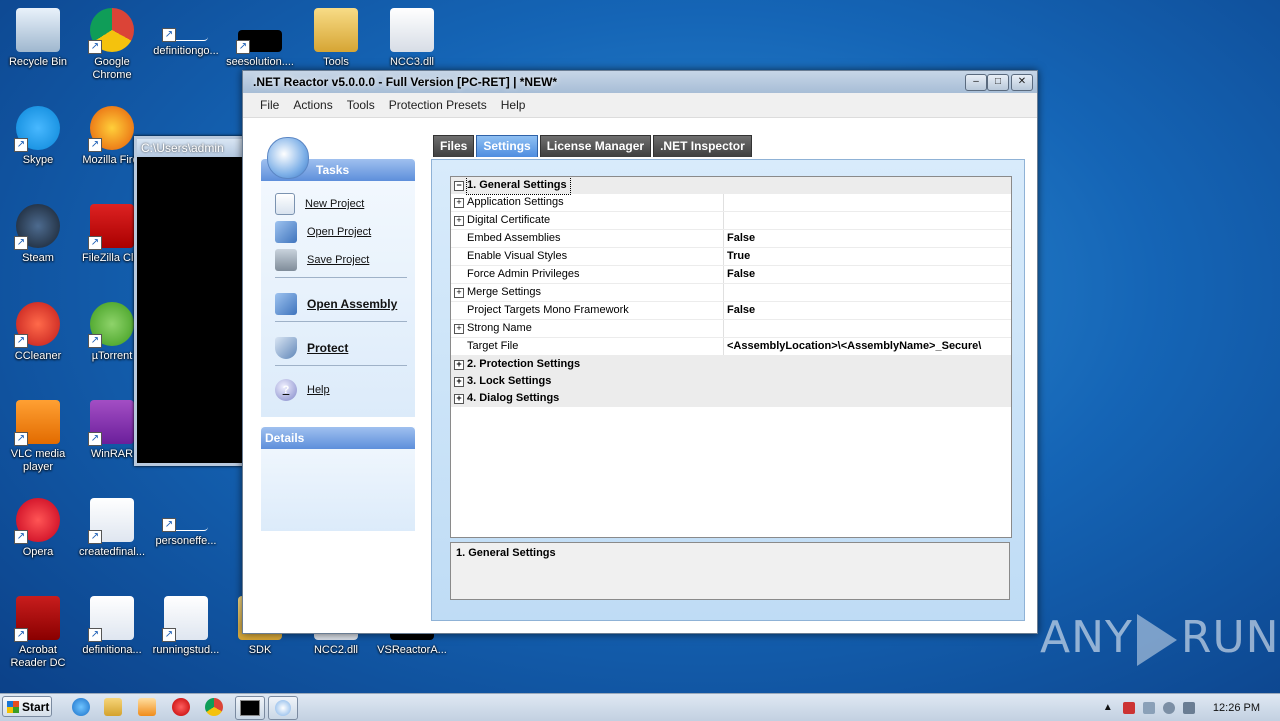  Describe the element at coordinates (730, 571) in the screenshot. I see `property-description: 1. General Settings` at that location.